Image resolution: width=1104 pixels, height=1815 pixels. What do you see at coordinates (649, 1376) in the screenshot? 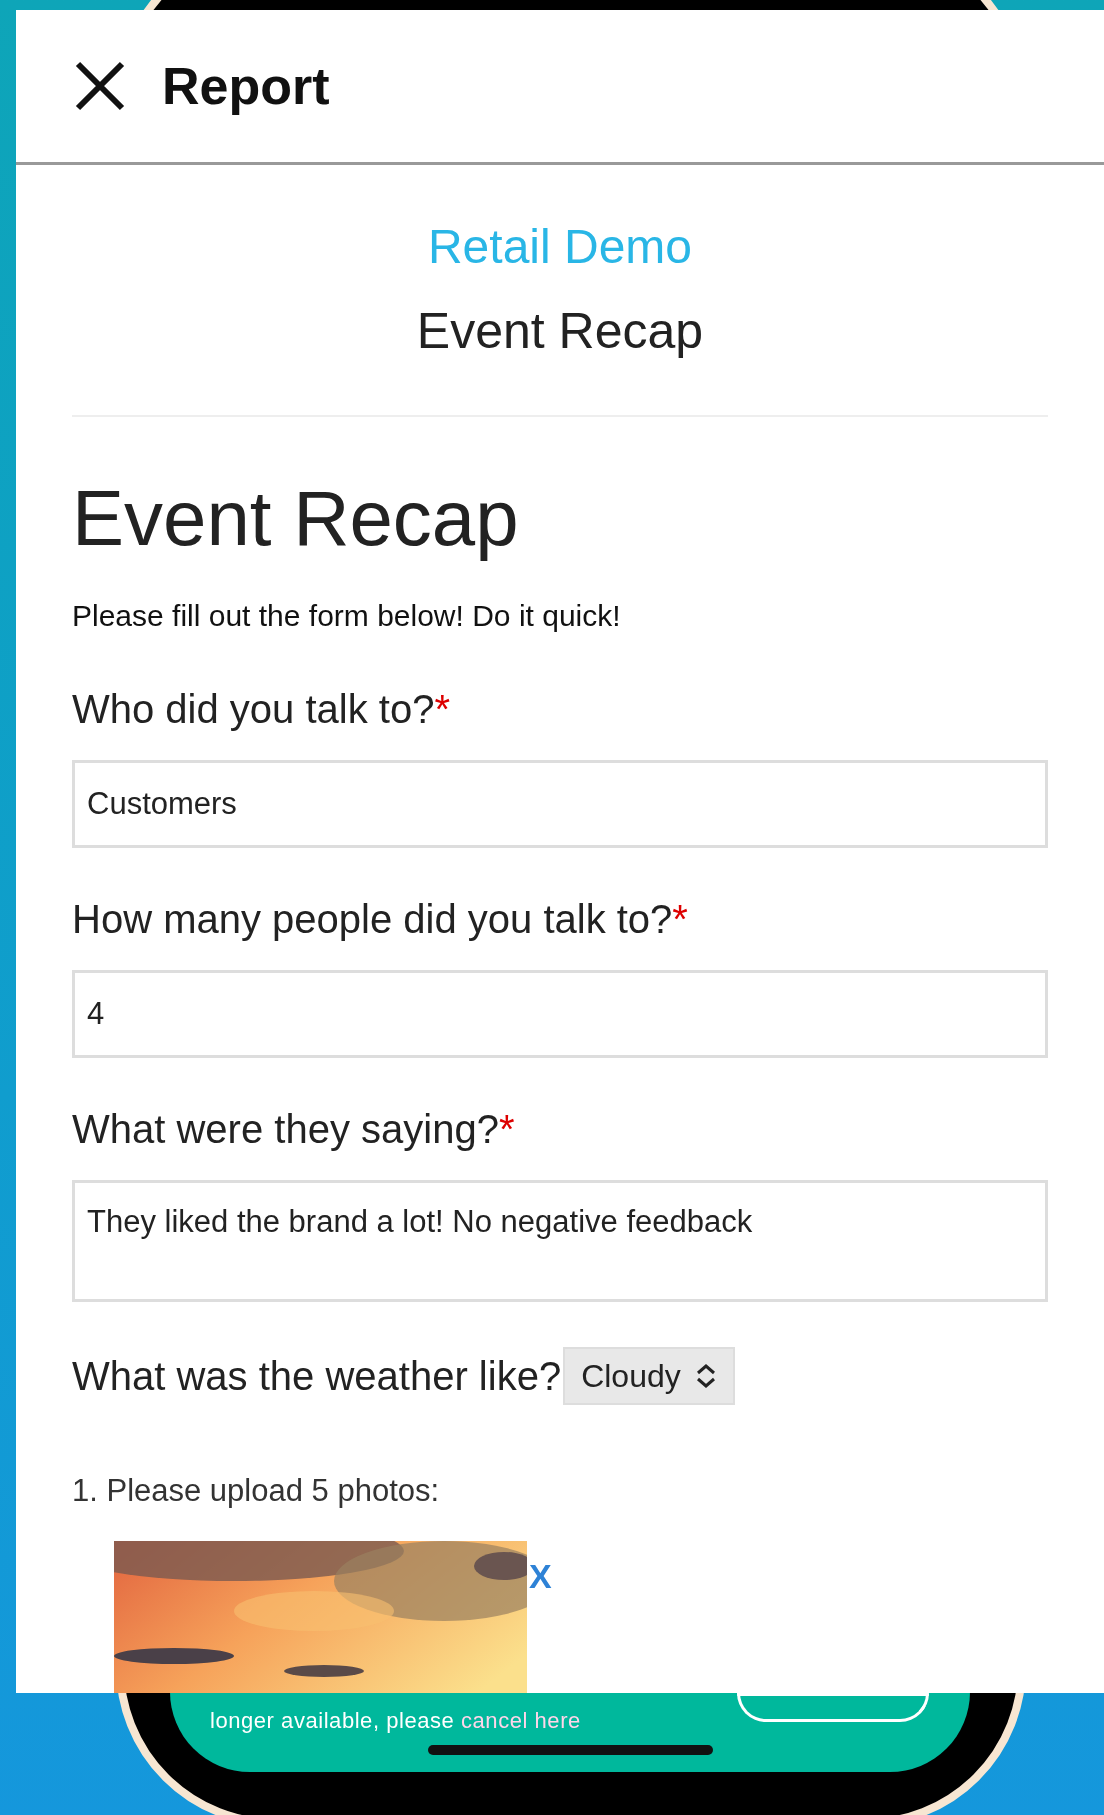
I see `weather-dropdown: Cloudy` at bounding box center [649, 1376].